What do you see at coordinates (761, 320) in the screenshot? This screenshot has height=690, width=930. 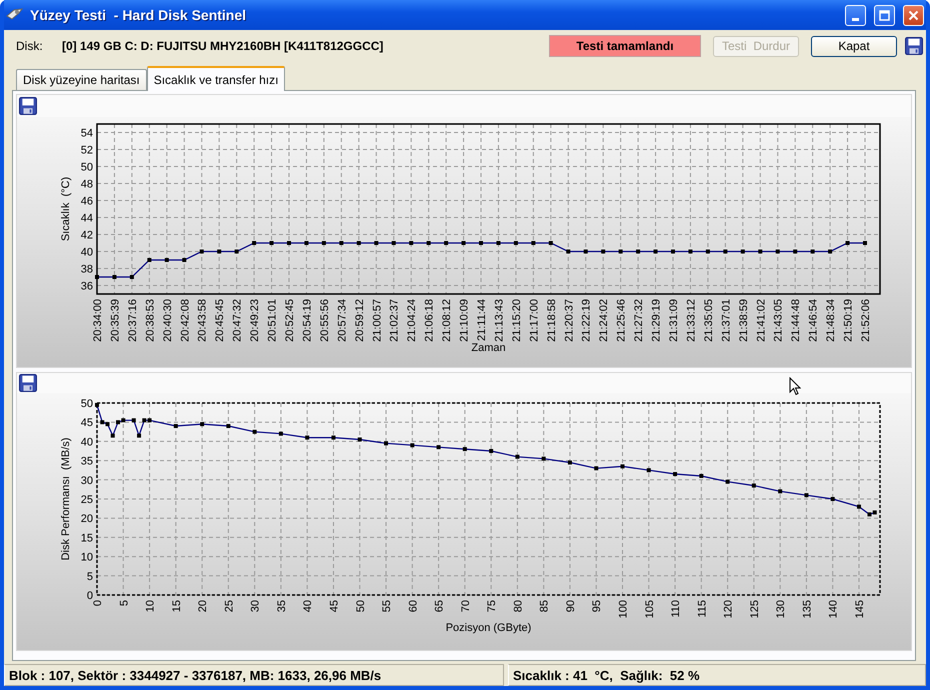 I see `tick-label: 21:41:02` at bounding box center [761, 320].